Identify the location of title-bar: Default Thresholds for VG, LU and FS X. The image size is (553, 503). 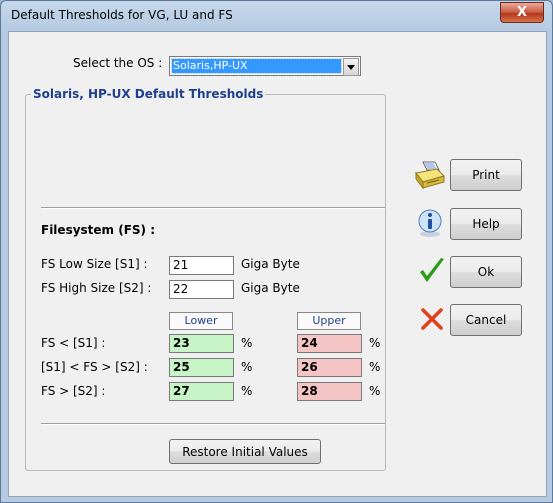
(276, 16).